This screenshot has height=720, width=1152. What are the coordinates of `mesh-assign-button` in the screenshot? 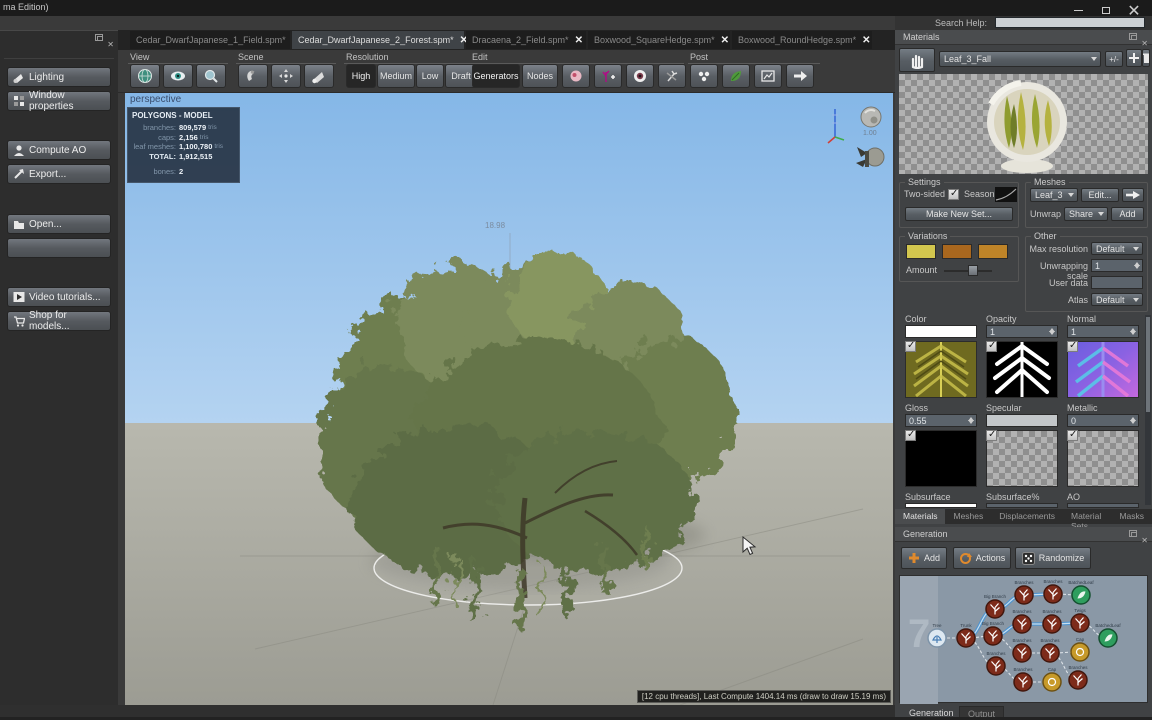 It's located at (1133, 195).